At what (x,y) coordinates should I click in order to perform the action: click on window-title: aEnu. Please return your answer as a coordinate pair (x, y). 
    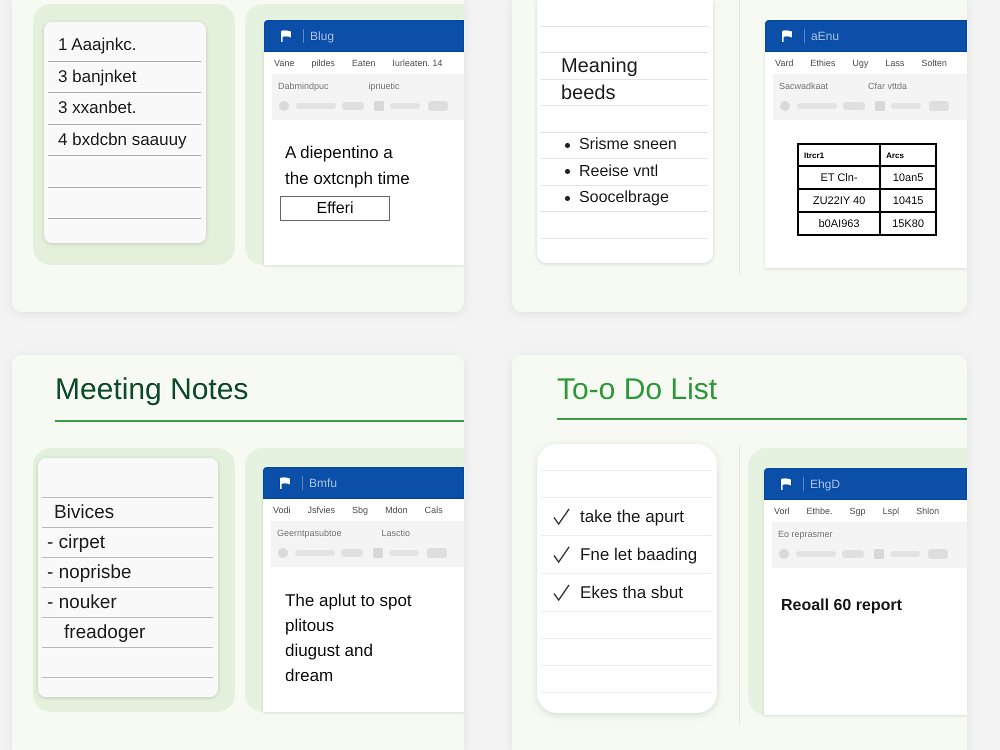
    Looking at the image, I should click on (822, 36).